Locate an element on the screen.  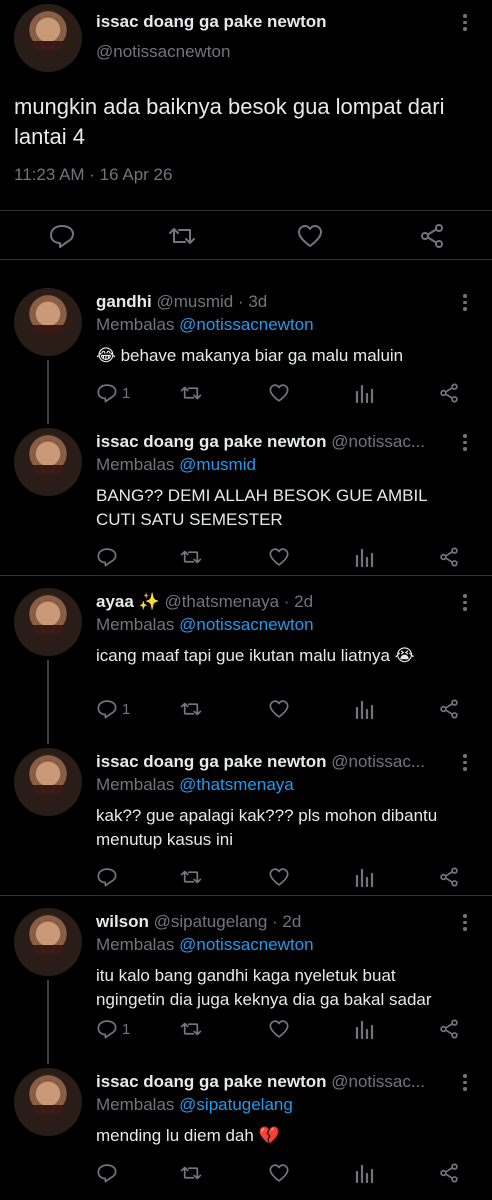
tweet-actions is located at coordinates (246, 235).